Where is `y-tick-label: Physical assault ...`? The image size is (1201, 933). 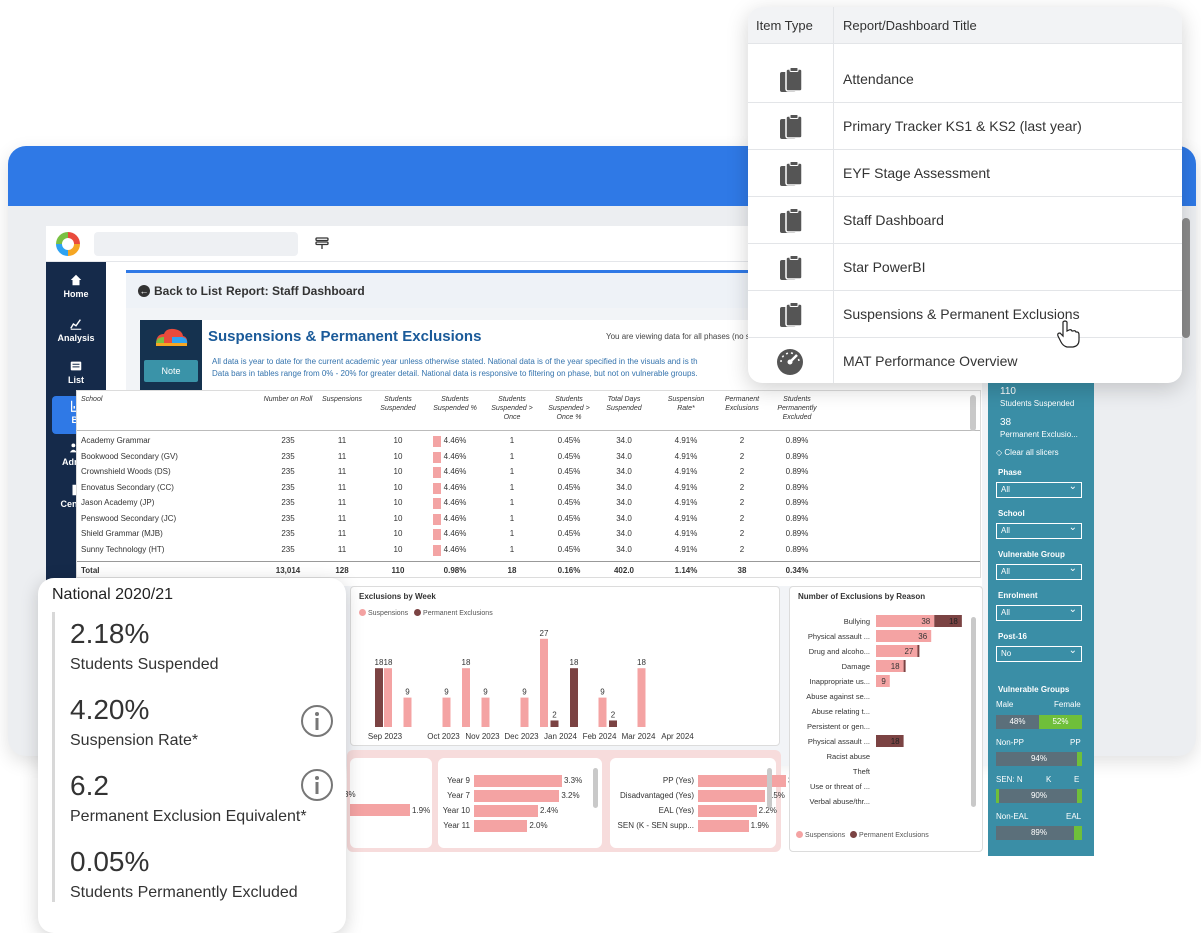 y-tick-label: Physical assault ... is located at coordinates (839, 741).